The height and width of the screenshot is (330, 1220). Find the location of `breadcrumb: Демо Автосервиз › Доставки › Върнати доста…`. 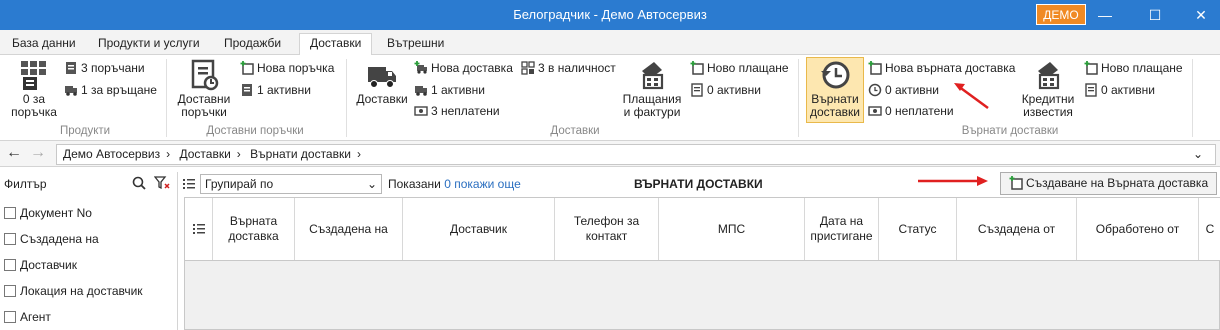

breadcrumb: Демо Автосервиз › Доставки › Върнати доста… is located at coordinates (636, 154).